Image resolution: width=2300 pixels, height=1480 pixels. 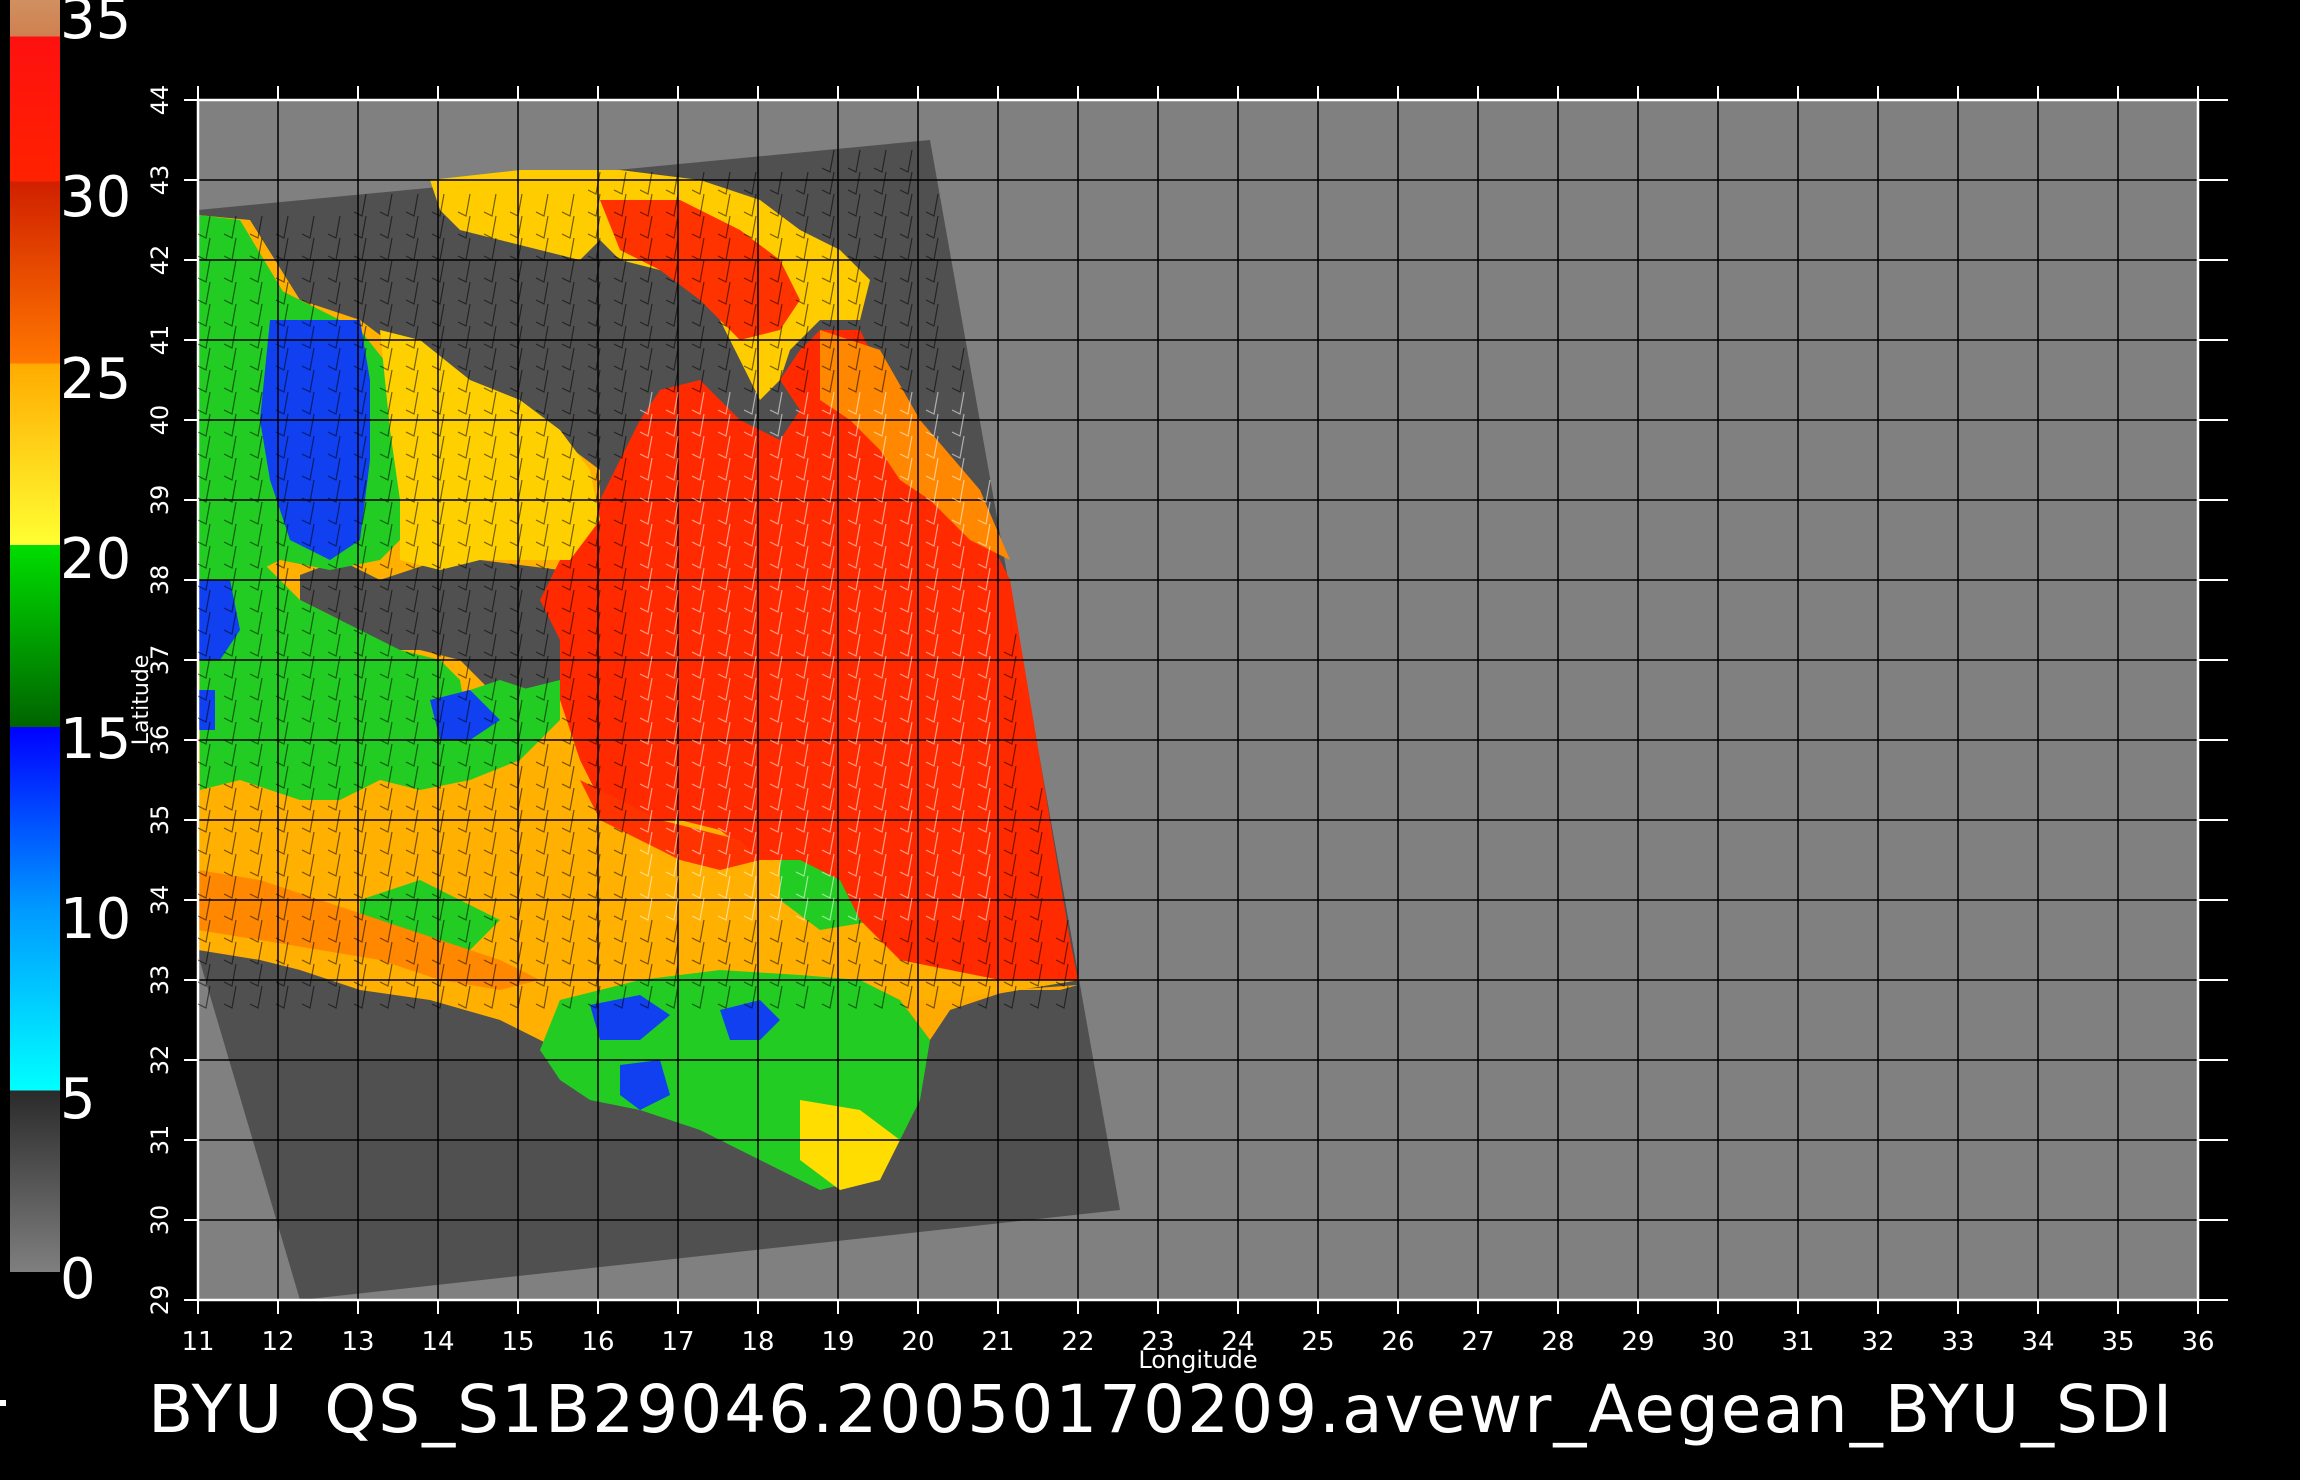 I want to click on y-tick-label: 29, so click(x=160, y=1300).